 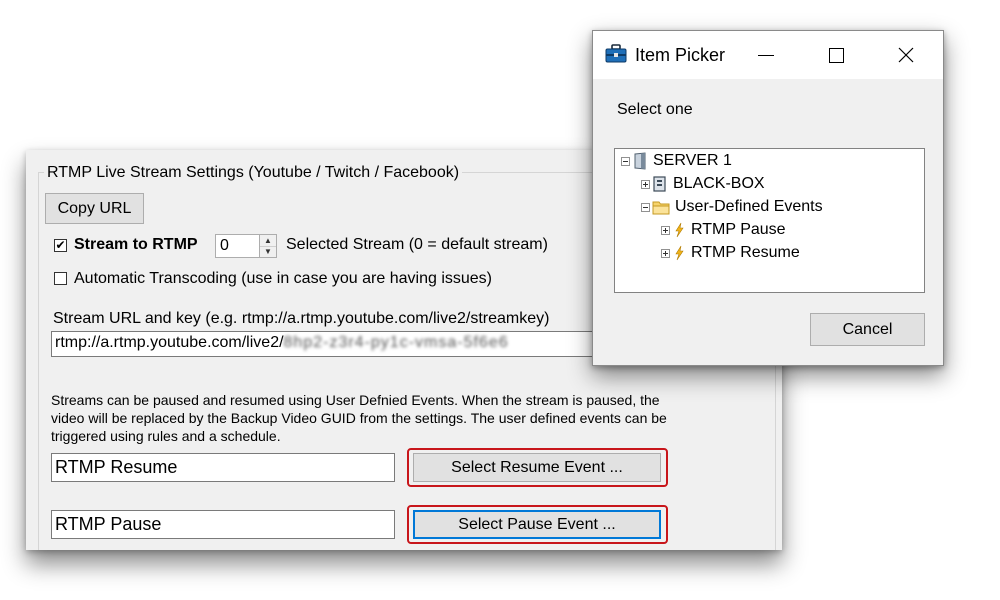 What do you see at coordinates (660, 184) in the screenshot?
I see `computer-icon` at bounding box center [660, 184].